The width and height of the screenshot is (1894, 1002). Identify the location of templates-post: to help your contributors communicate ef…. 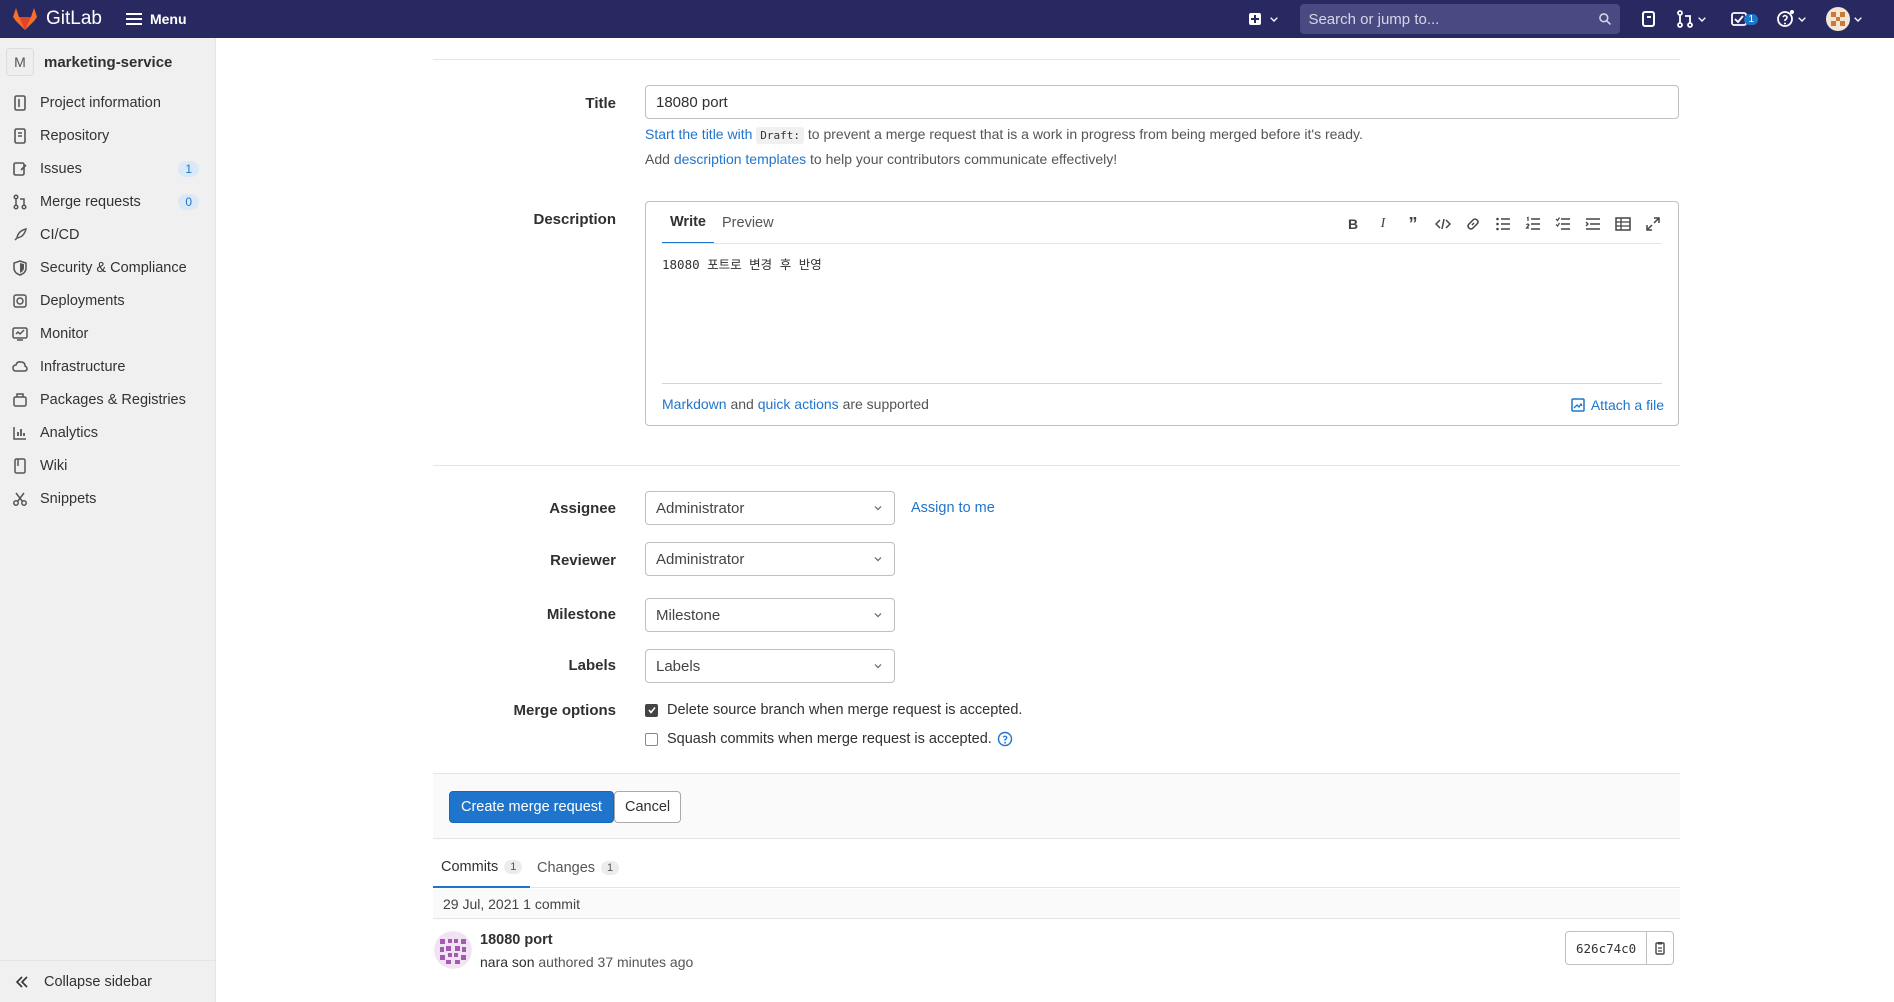
(964, 159).